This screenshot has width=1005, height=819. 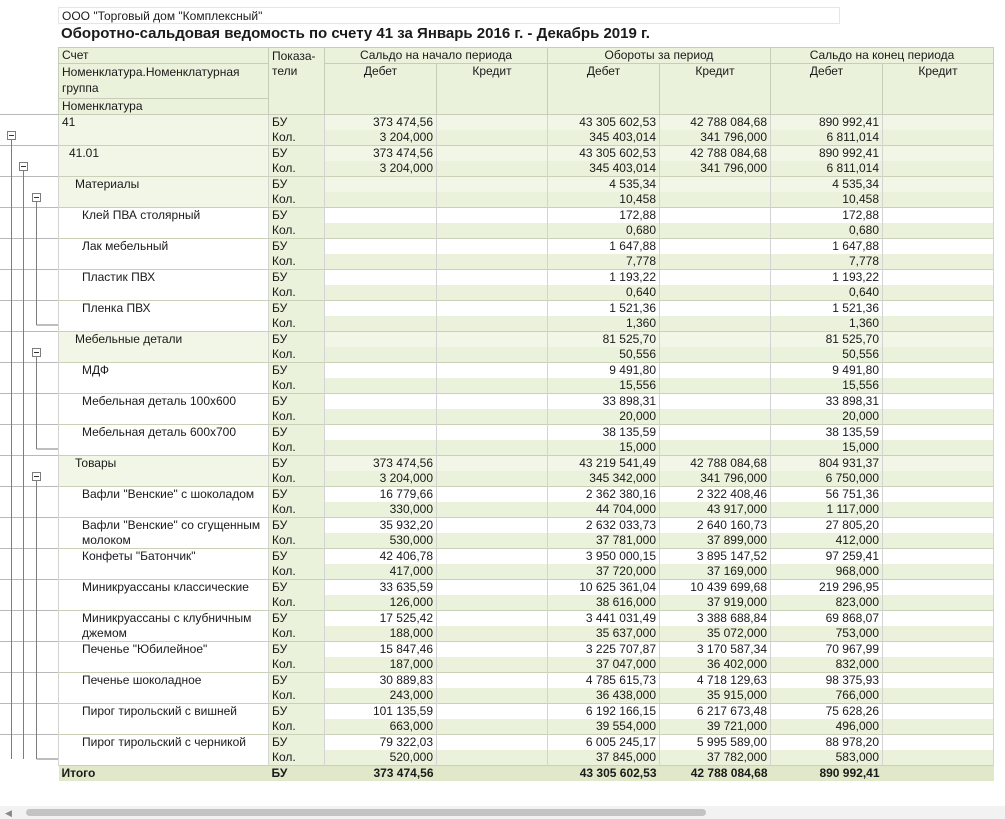 I want to click on value-cell: 3 950 000,15, so click(x=603, y=556).